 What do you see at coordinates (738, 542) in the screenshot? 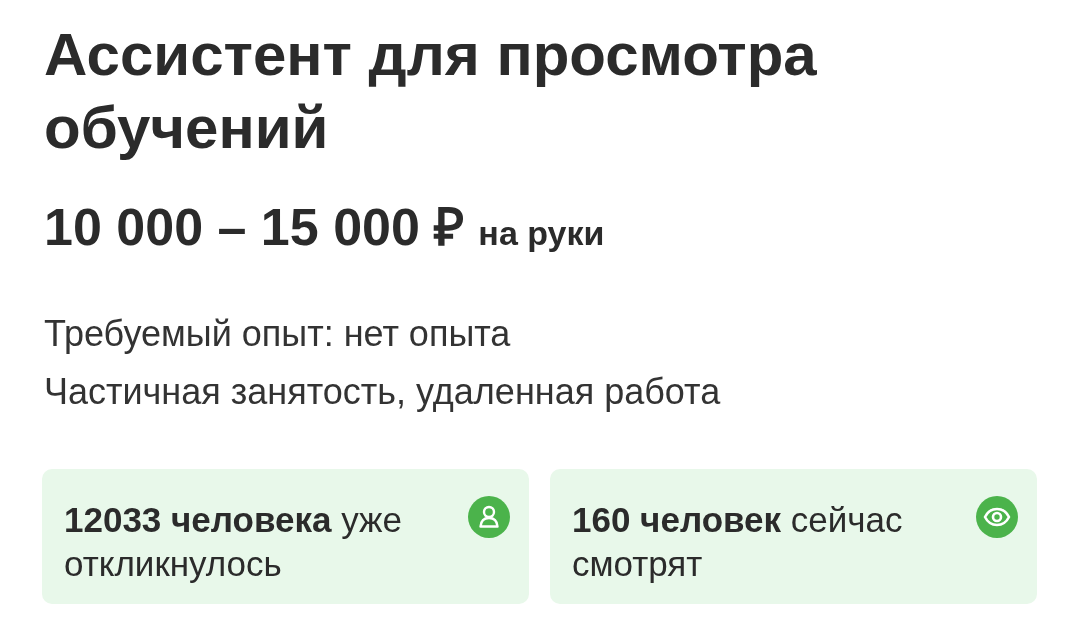
I see `stat-text: 160 человек сейчас смотрят` at bounding box center [738, 542].